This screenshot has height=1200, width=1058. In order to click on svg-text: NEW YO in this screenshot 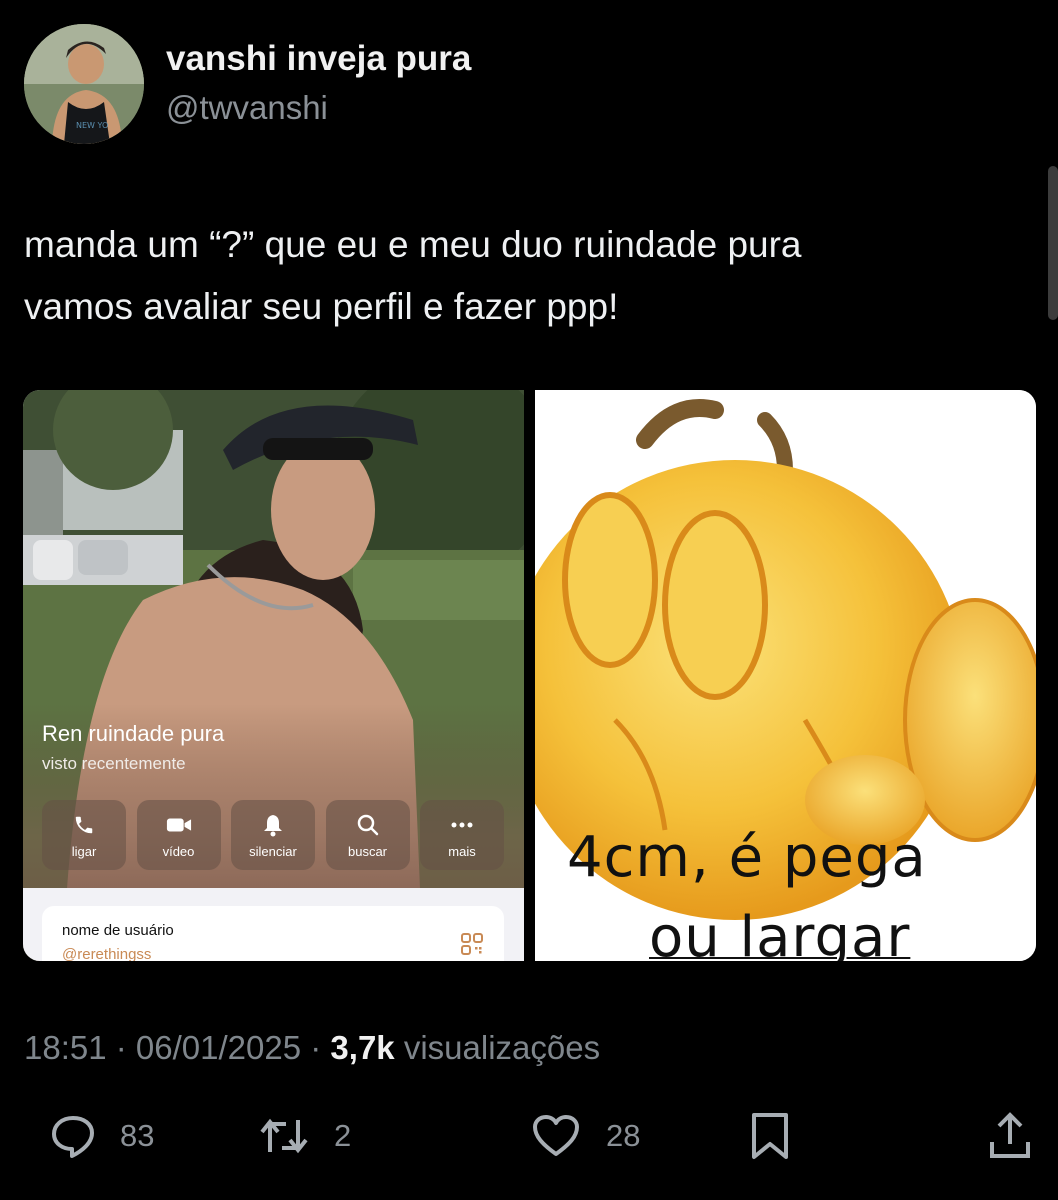, I will do `click(92, 125)`.